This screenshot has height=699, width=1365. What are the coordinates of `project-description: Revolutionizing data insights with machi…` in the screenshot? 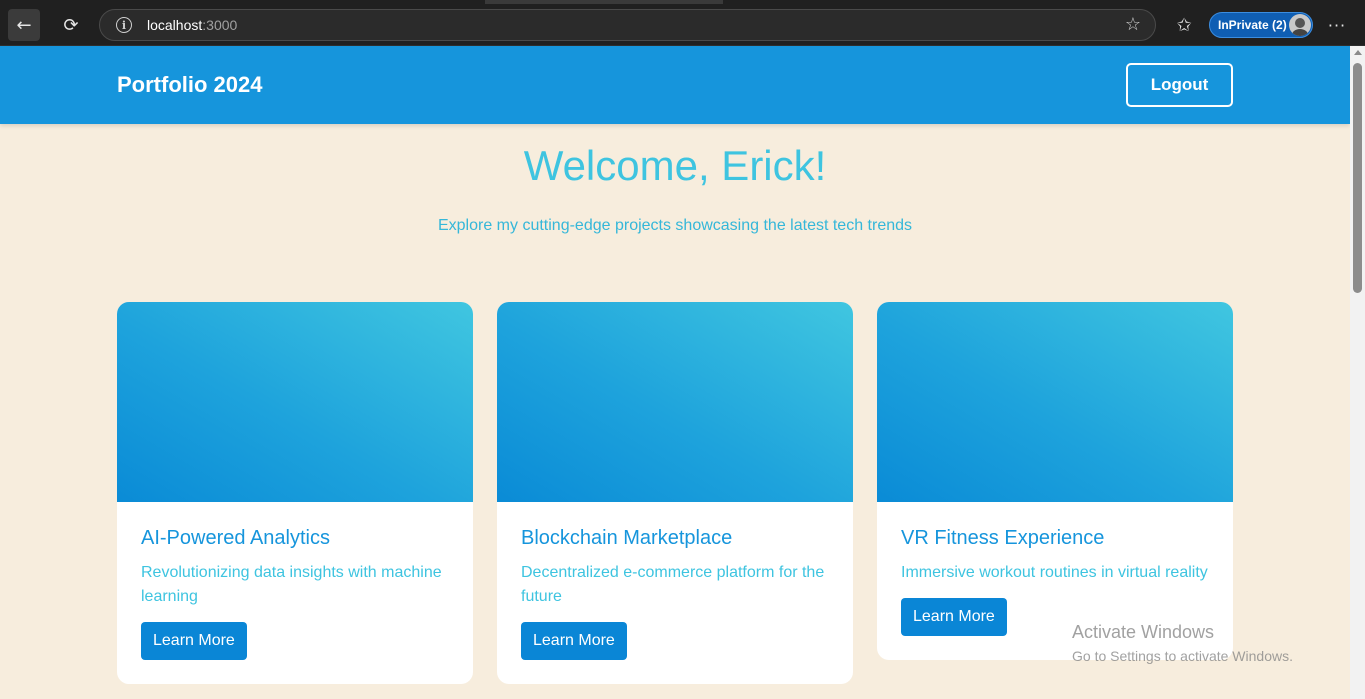 It's located at (291, 584).